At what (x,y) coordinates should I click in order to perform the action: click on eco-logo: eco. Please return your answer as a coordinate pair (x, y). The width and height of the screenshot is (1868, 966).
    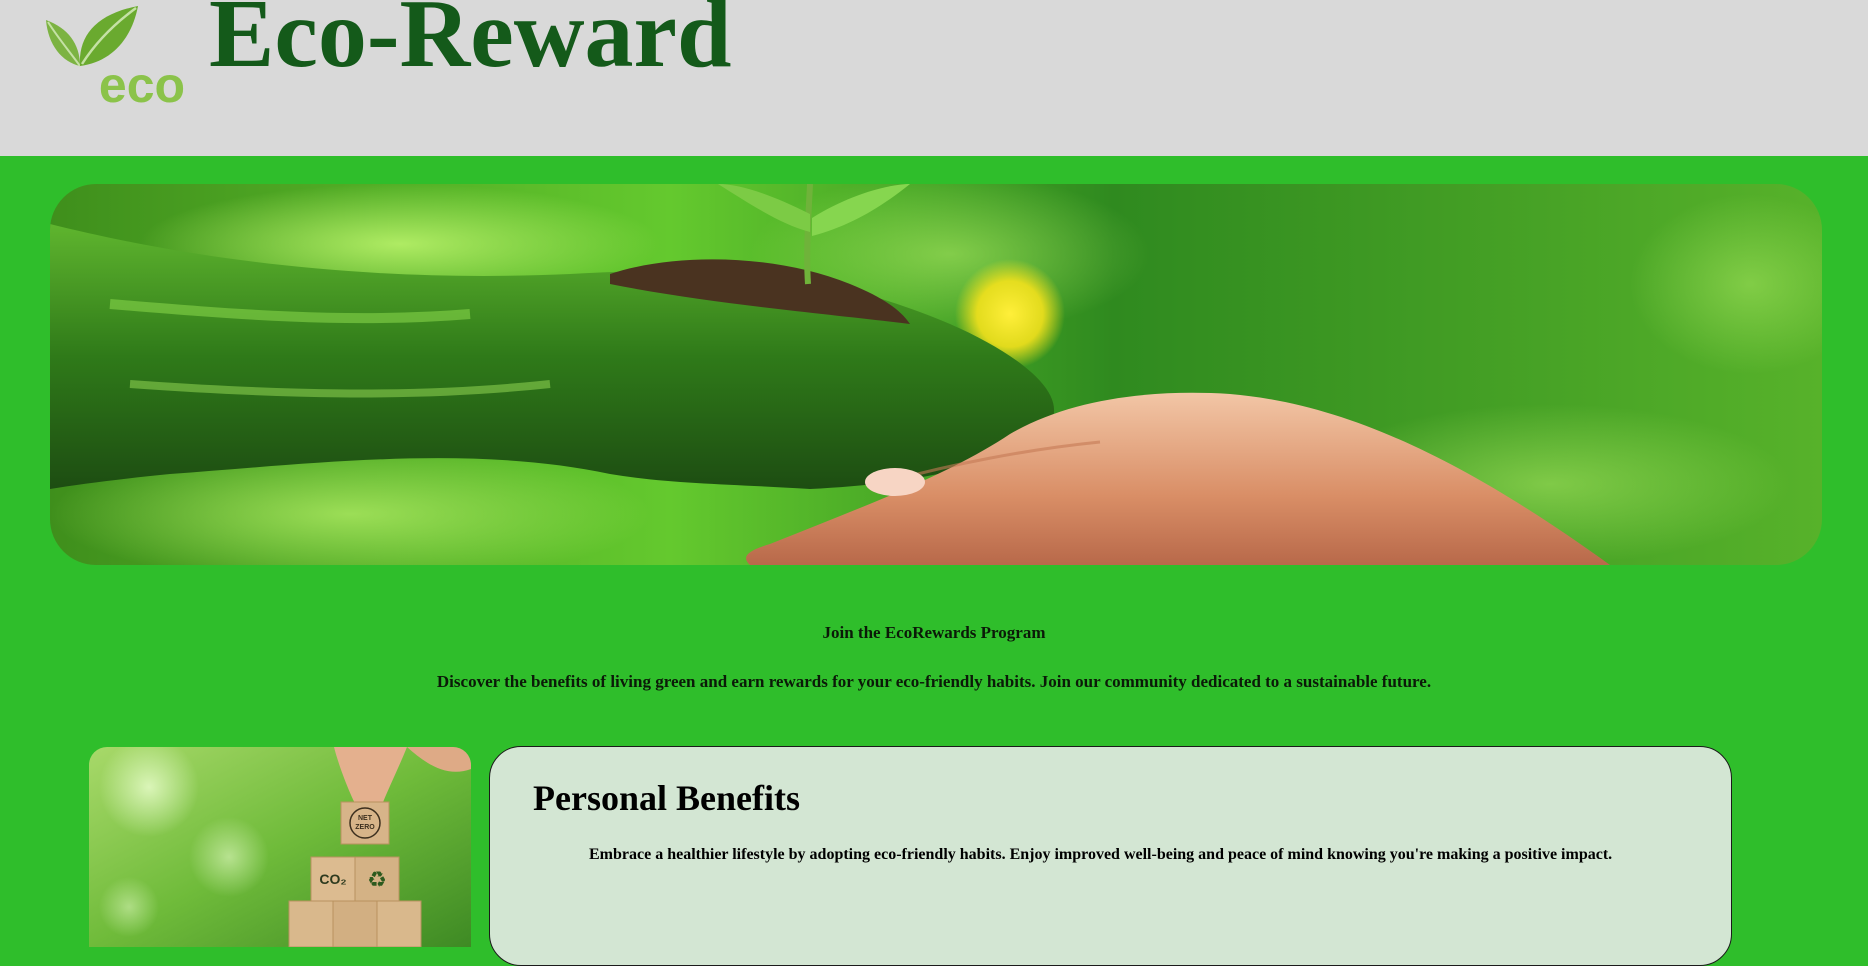
    Looking at the image, I should click on (115, 56).